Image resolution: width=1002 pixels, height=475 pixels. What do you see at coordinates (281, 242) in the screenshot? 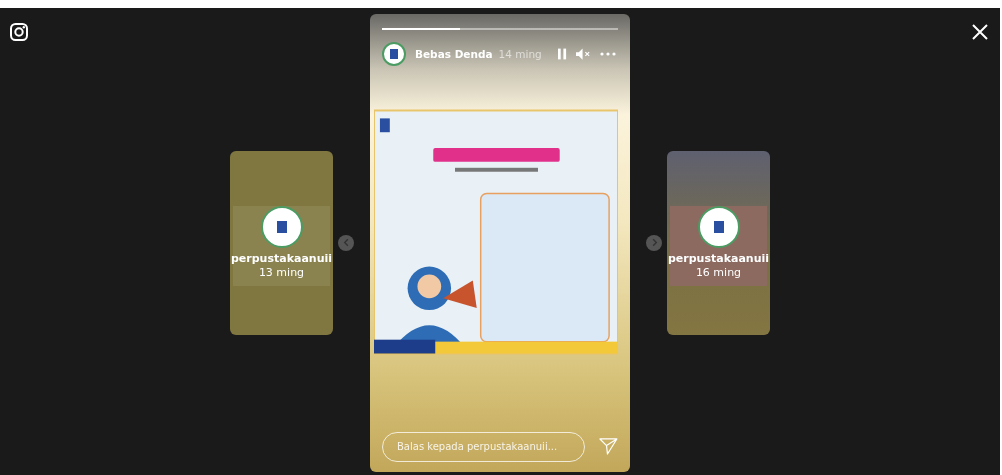
I see `story-preview-card: perpustakaanuii 13 ming` at bounding box center [281, 242].